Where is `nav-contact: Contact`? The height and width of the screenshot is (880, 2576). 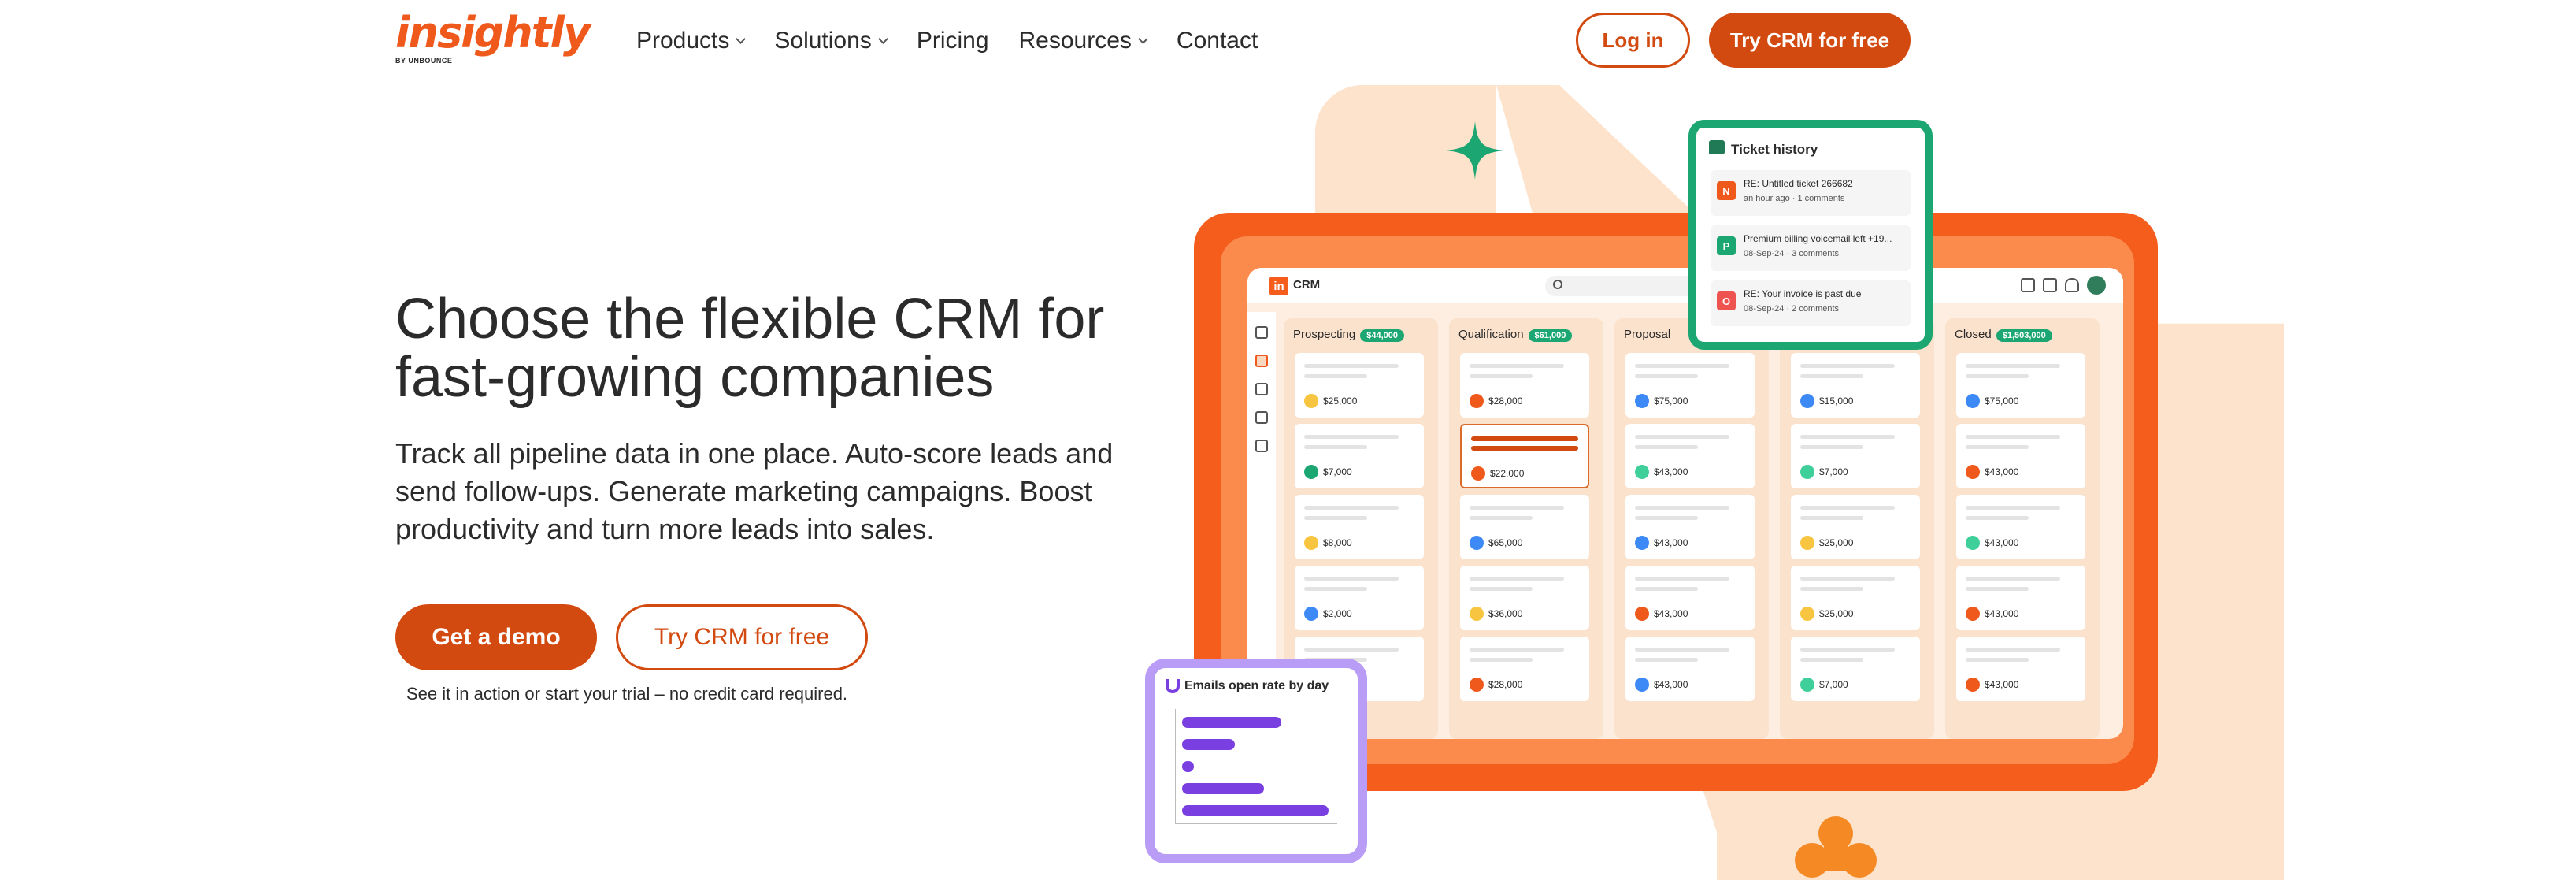 nav-contact: Contact is located at coordinates (1217, 41).